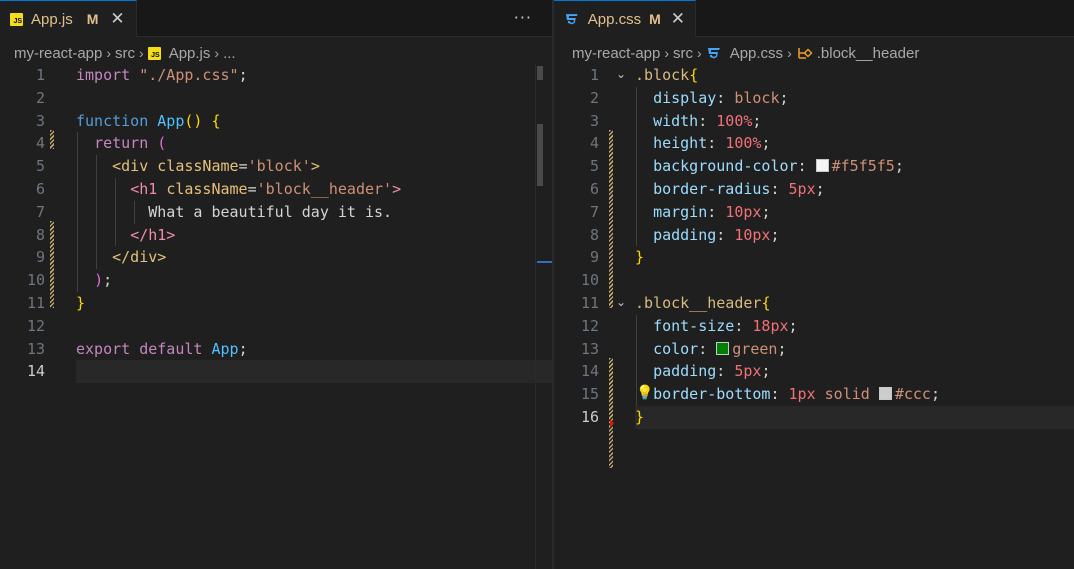  What do you see at coordinates (276, 18) in the screenshot?
I see `tab-bar-left: JS App.js M ✕ ···` at bounding box center [276, 18].